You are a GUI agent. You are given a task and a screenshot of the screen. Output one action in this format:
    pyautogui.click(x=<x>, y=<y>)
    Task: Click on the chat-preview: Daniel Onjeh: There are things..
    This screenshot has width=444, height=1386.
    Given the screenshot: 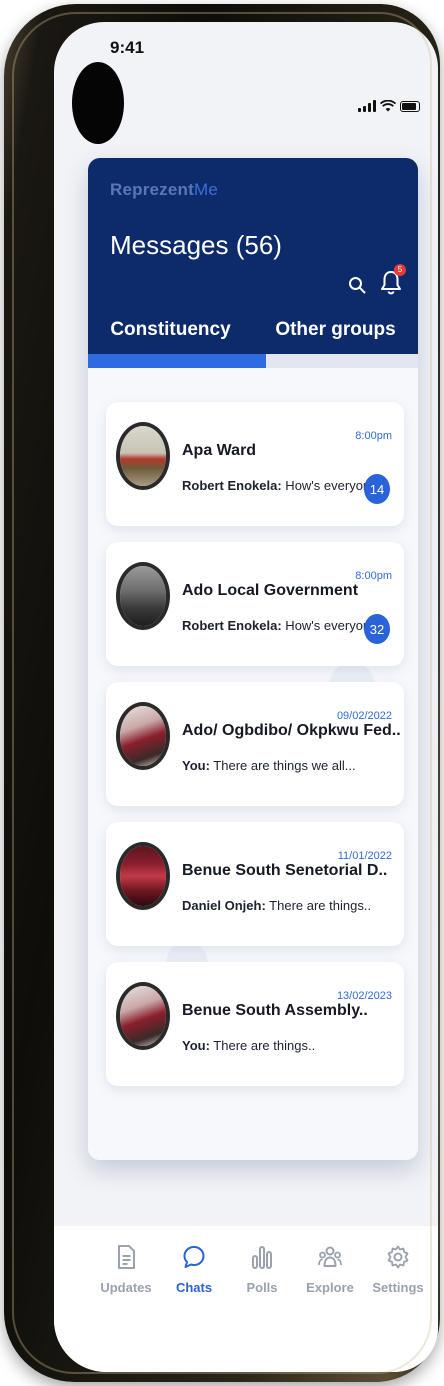 What is the action you would take?
    pyautogui.click(x=276, y=905)
    